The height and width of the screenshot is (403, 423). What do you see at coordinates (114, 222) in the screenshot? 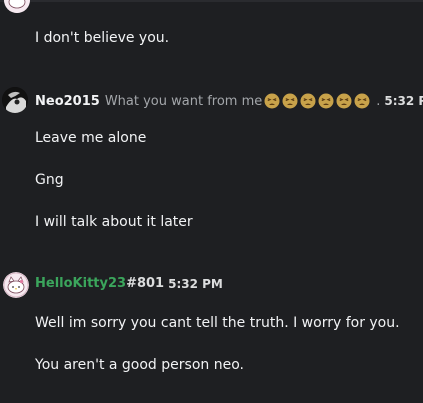
I see `message-text: I will talk about it later` at bounding box center [114, 222].